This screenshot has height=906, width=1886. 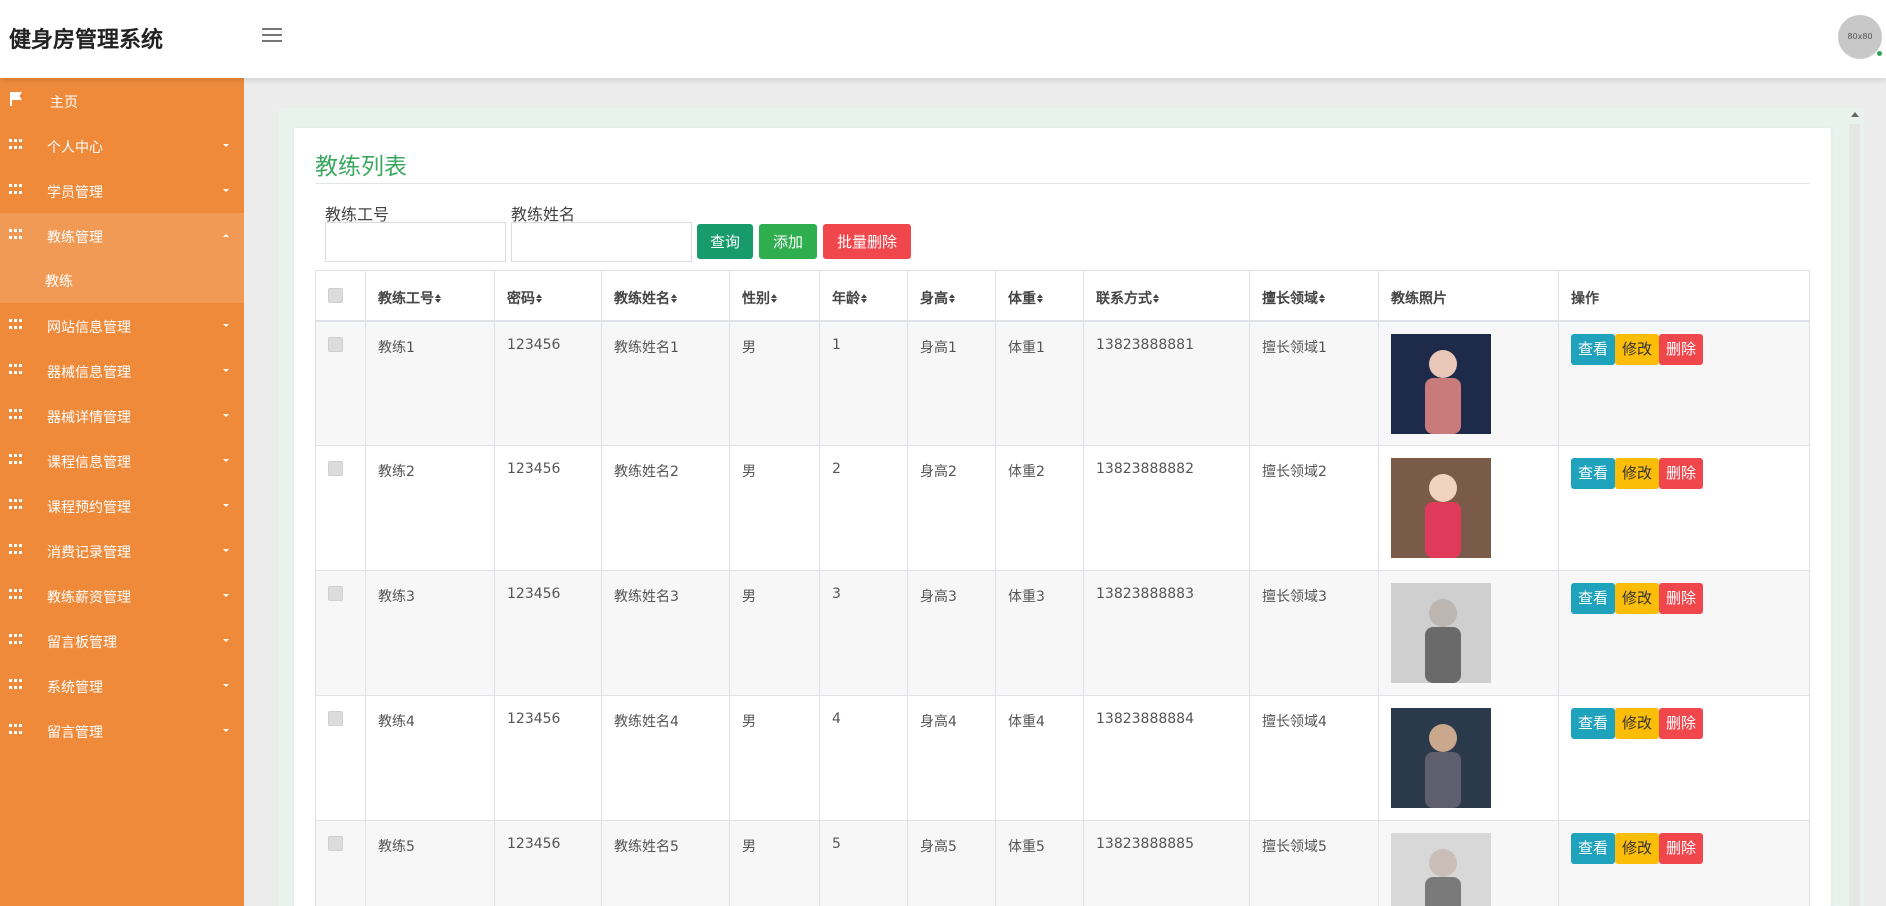 What do you see at coordinates (1854, 515) in the screenshot?
I see `vertical-scrollbar` at bounding box center [1854, 515].